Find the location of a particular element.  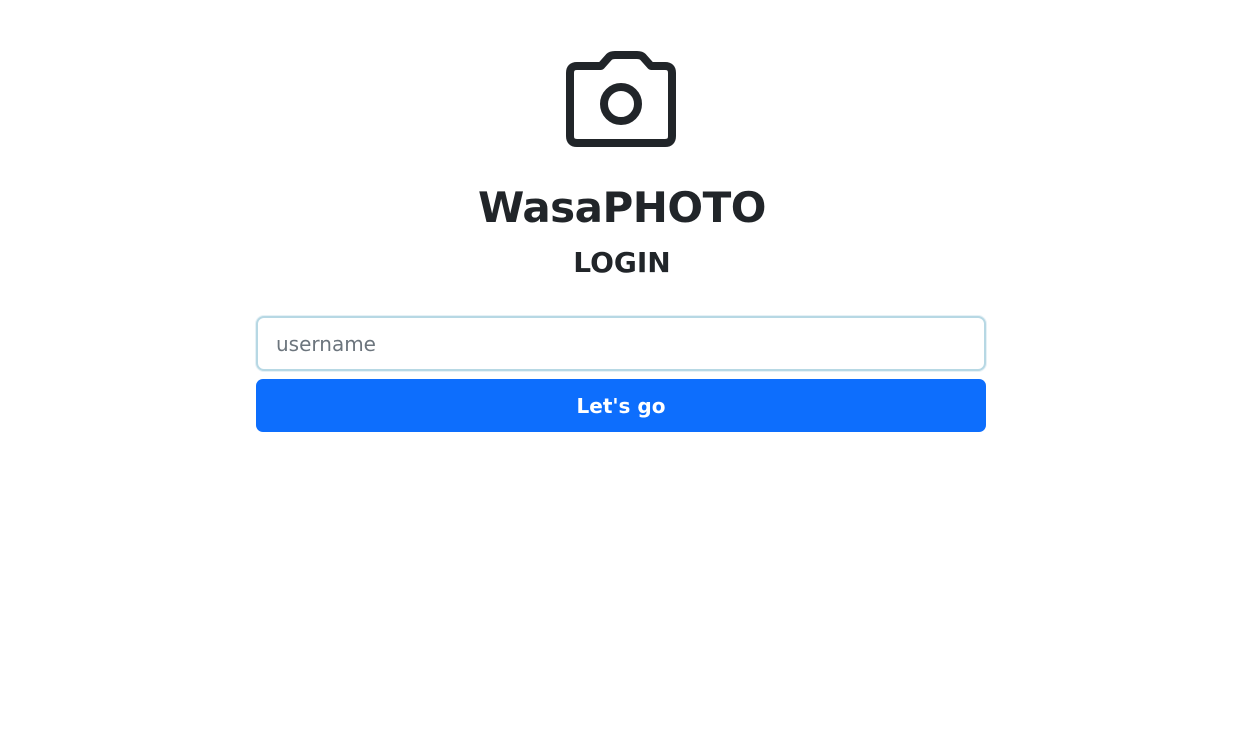

lets-go-button: Let's go is located at coordinates (621, 405).